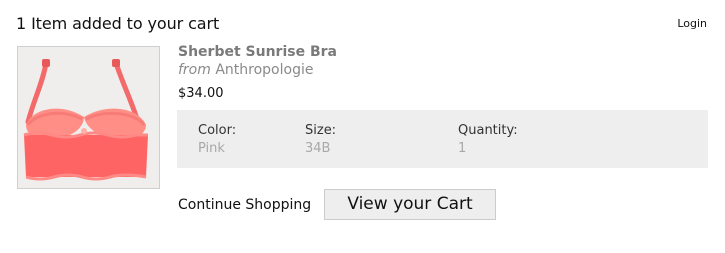 The height and width of the screenshot is (253, 725). I want to click on cart-added-heading: 1 Item added to your cart, so click(118, 23).